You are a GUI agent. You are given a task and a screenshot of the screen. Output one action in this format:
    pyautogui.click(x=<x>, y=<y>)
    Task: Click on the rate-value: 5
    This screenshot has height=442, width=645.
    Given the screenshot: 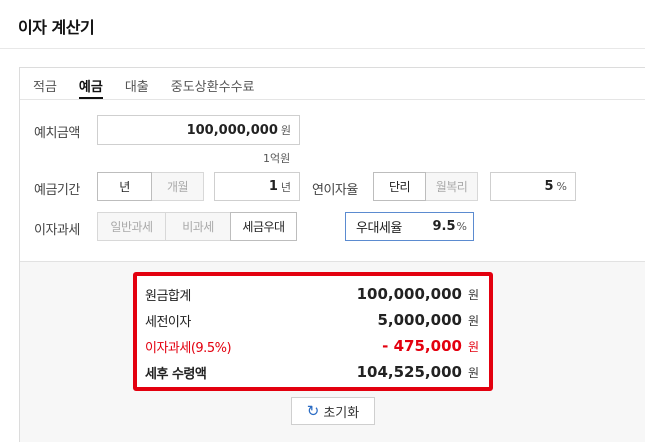 What is the action you would take?
    pyautogui.click(x=549, y=186)
    